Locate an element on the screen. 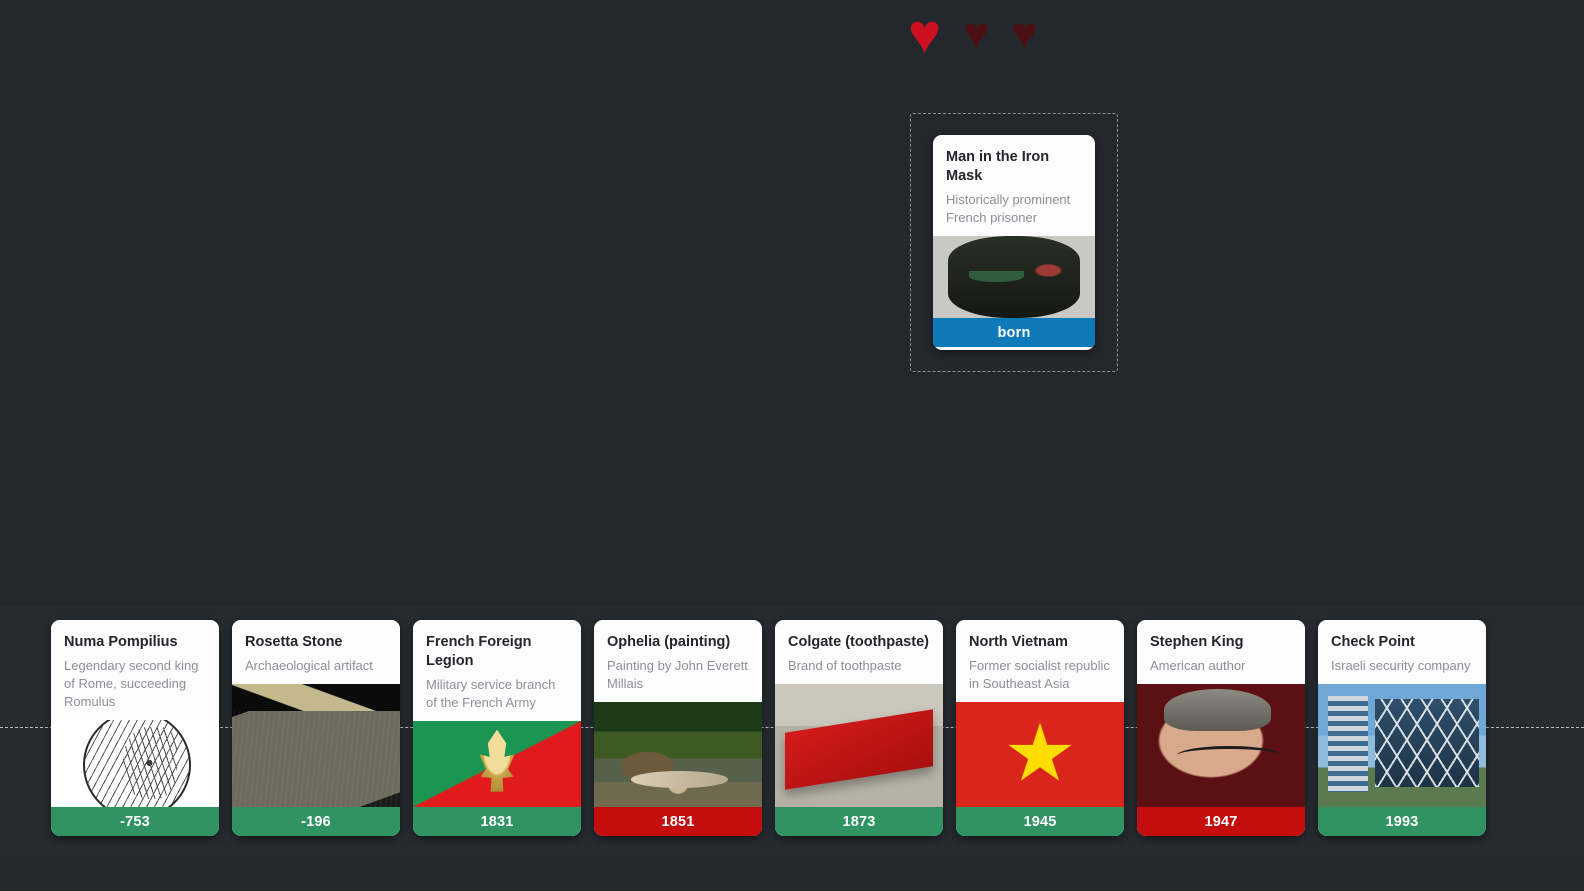 The height and width of the screenshot is (891, 1584). timeline-card-description: American author is located at coordinates (1198, 666).